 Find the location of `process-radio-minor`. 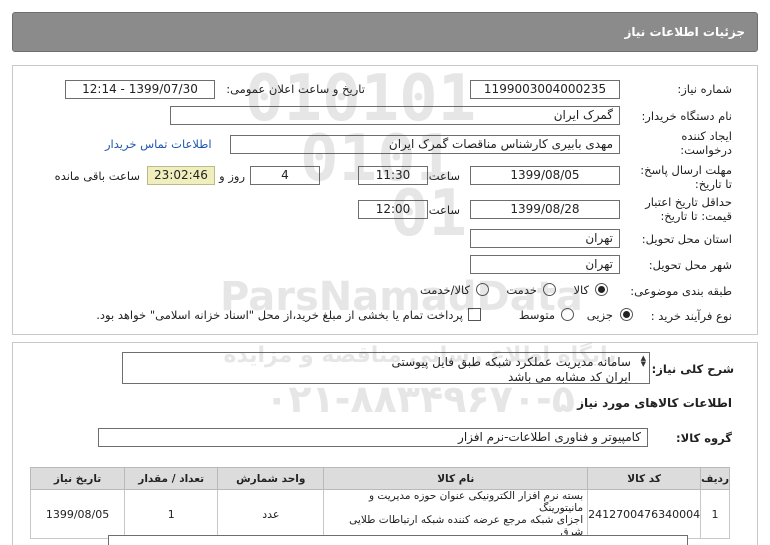

process-radio-minor is located at coordinates (626, 314).